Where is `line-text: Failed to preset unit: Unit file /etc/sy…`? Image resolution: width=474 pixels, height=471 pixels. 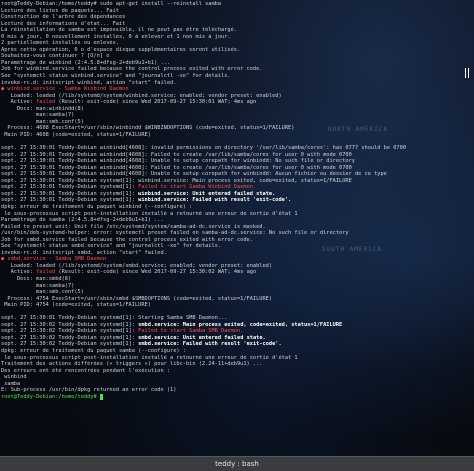 line-text: Failed to preset unit: Unit file /etc/sy… is located at coordinates (133, 226).